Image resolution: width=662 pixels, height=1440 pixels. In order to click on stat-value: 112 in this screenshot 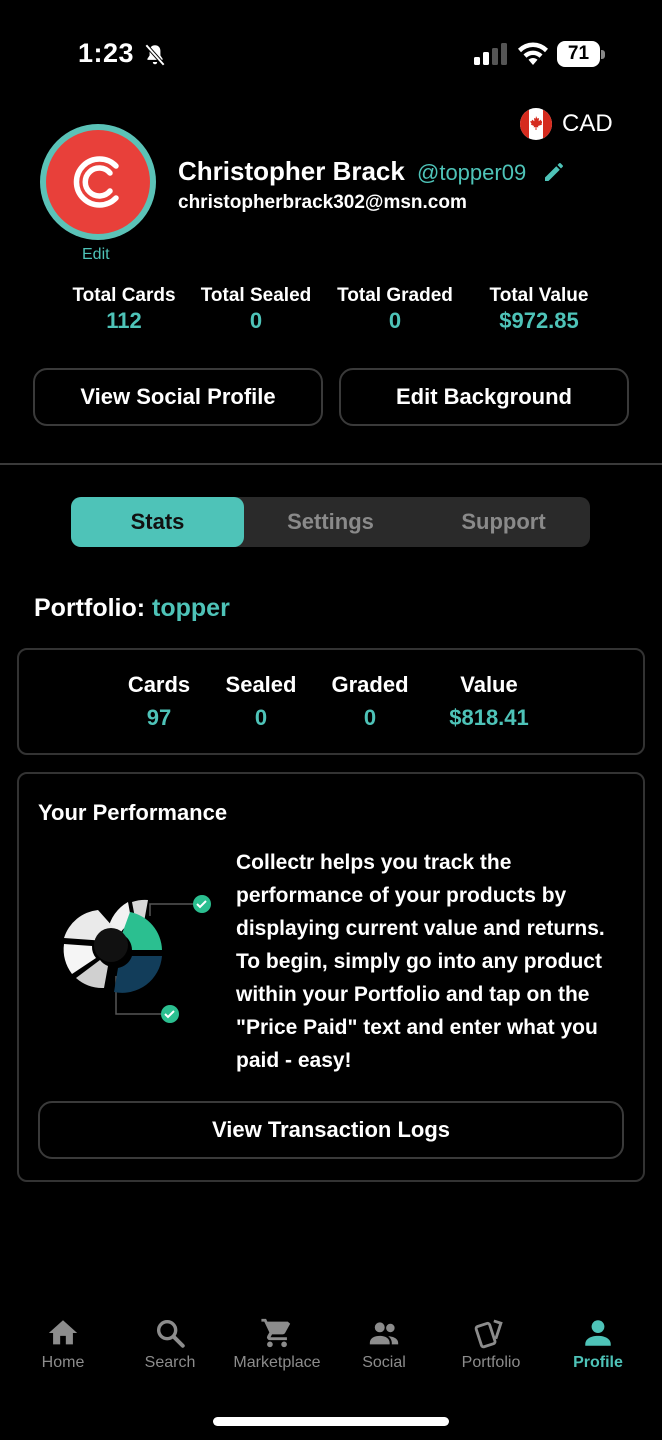, I will do `click(124, 320)`.